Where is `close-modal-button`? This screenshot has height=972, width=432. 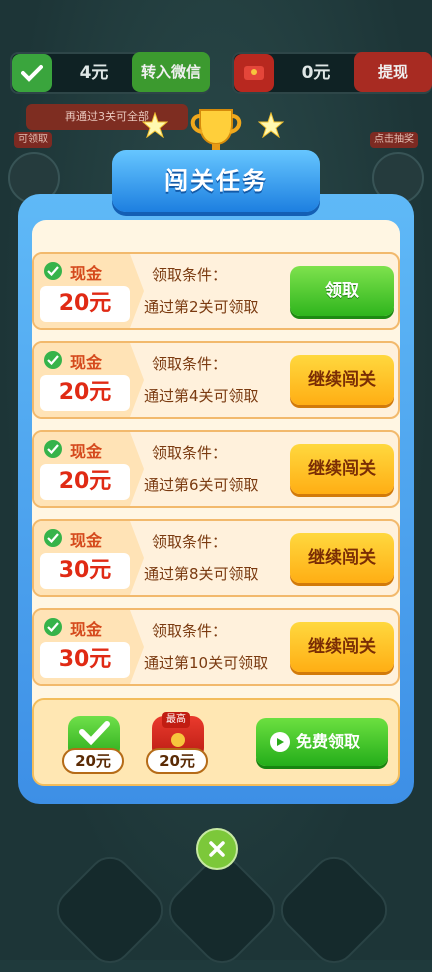
close-modal-button is located at coordinates (217, 849).